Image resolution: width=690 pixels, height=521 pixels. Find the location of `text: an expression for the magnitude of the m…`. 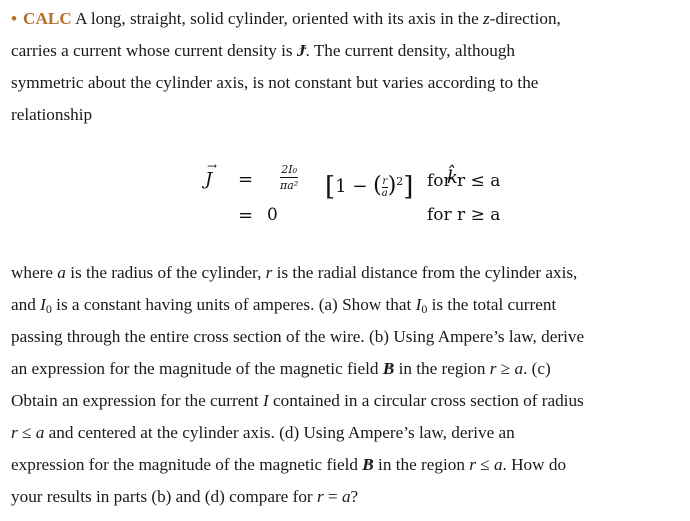

text: an expression for the magnitude of the m… is located at coordinates (197, 368).